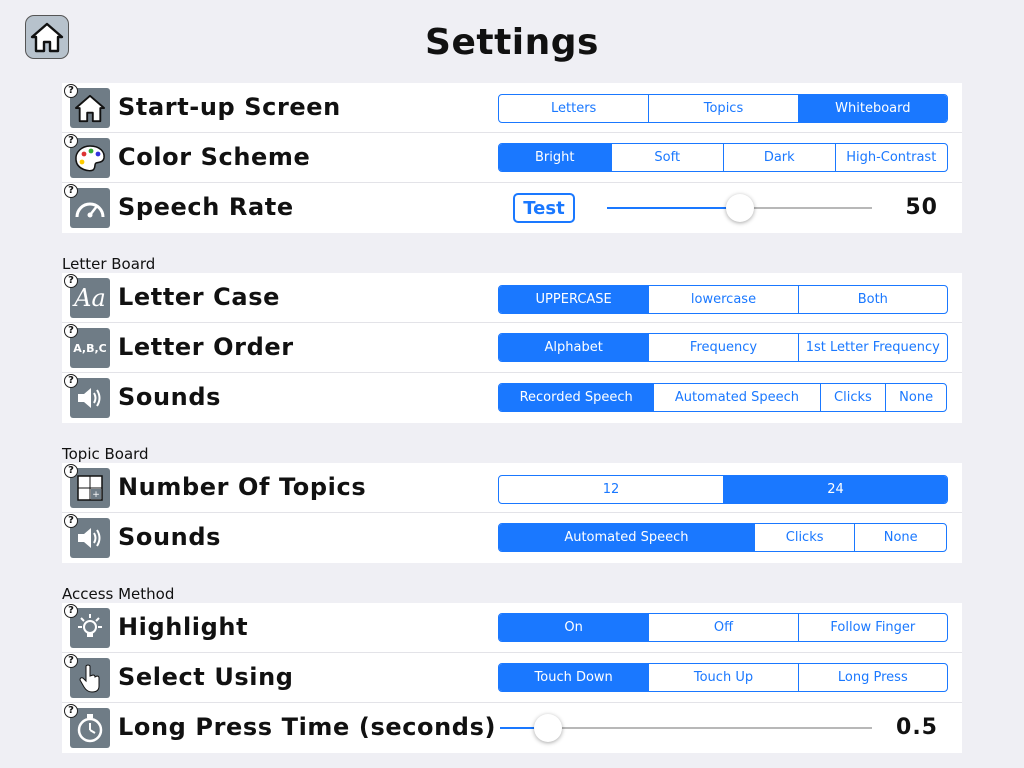 This screenshot has width=1024, height=768. What do you see at coordinates (574, 299) in the screenshot?
I see `segment-option: UPPERCASE` at bounding box center [574, 299].